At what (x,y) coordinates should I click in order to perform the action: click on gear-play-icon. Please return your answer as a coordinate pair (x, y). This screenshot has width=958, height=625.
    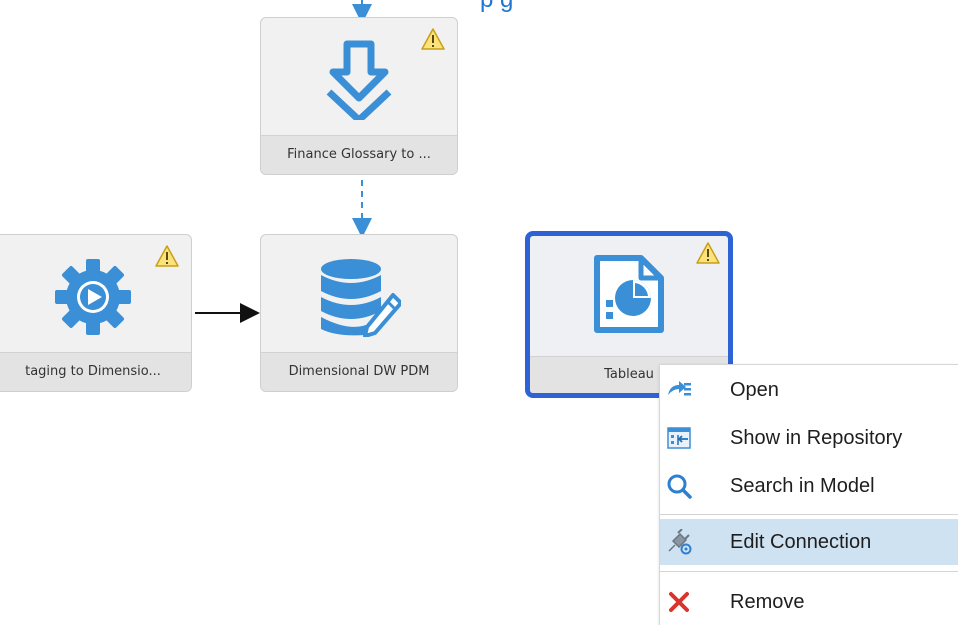
    Looking at the image, I should click on (93, 297).